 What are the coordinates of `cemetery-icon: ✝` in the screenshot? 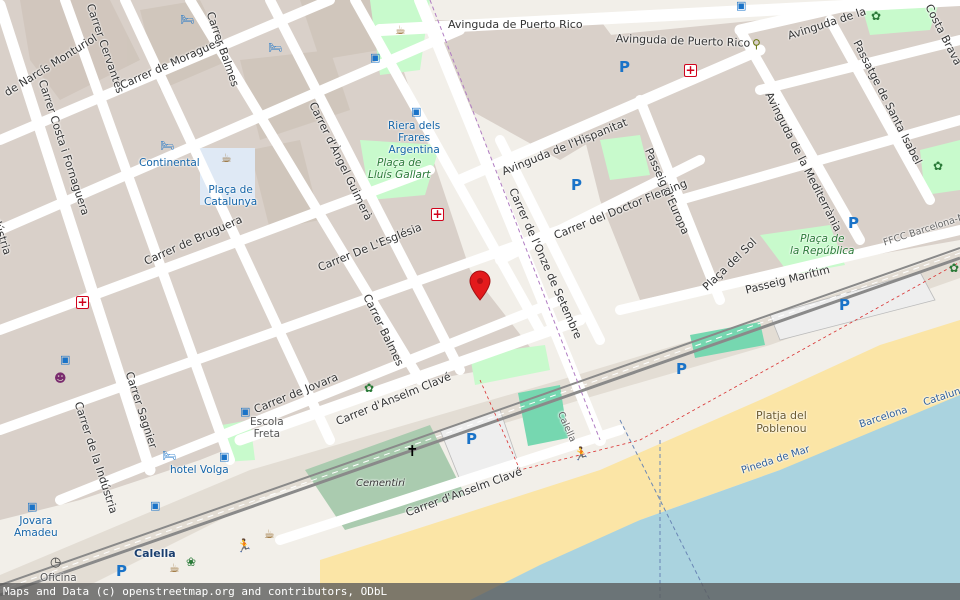 It's located at (412, 451).